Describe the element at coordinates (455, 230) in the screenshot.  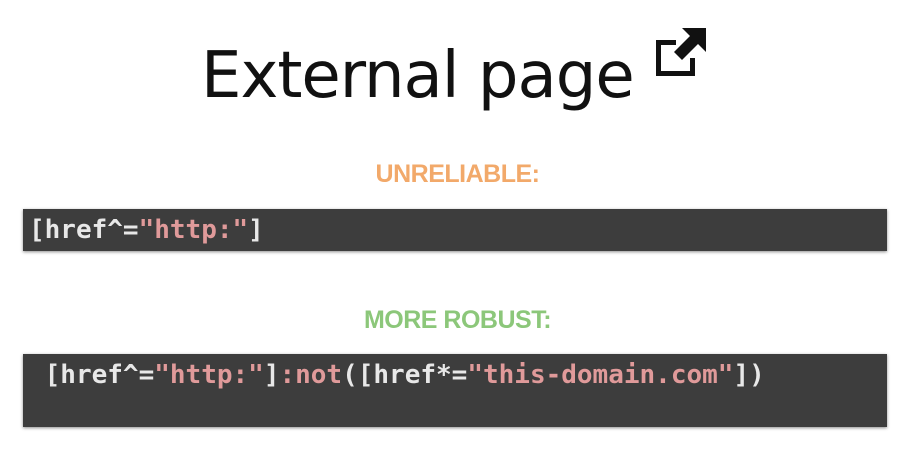
I see `code-block-unreliable: [href^="http:"]` at that location.